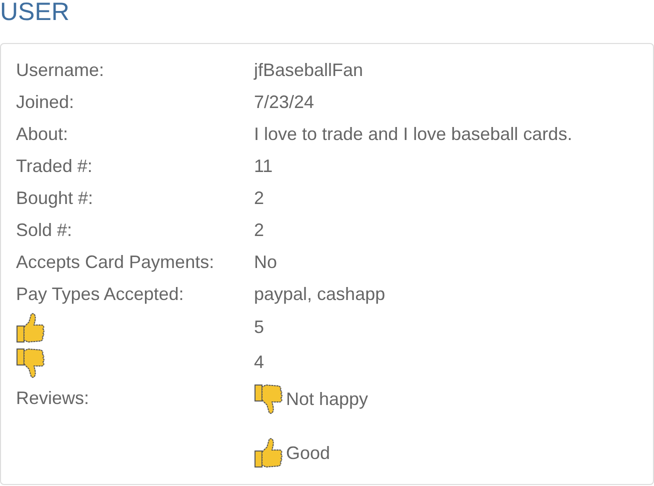 The height and width of the screenshot is (486, 654). What do you see at coordinates (320, 294) in the screenshot?
I see `field-value: paypal, cashapp` at bounding box center [320, 294].